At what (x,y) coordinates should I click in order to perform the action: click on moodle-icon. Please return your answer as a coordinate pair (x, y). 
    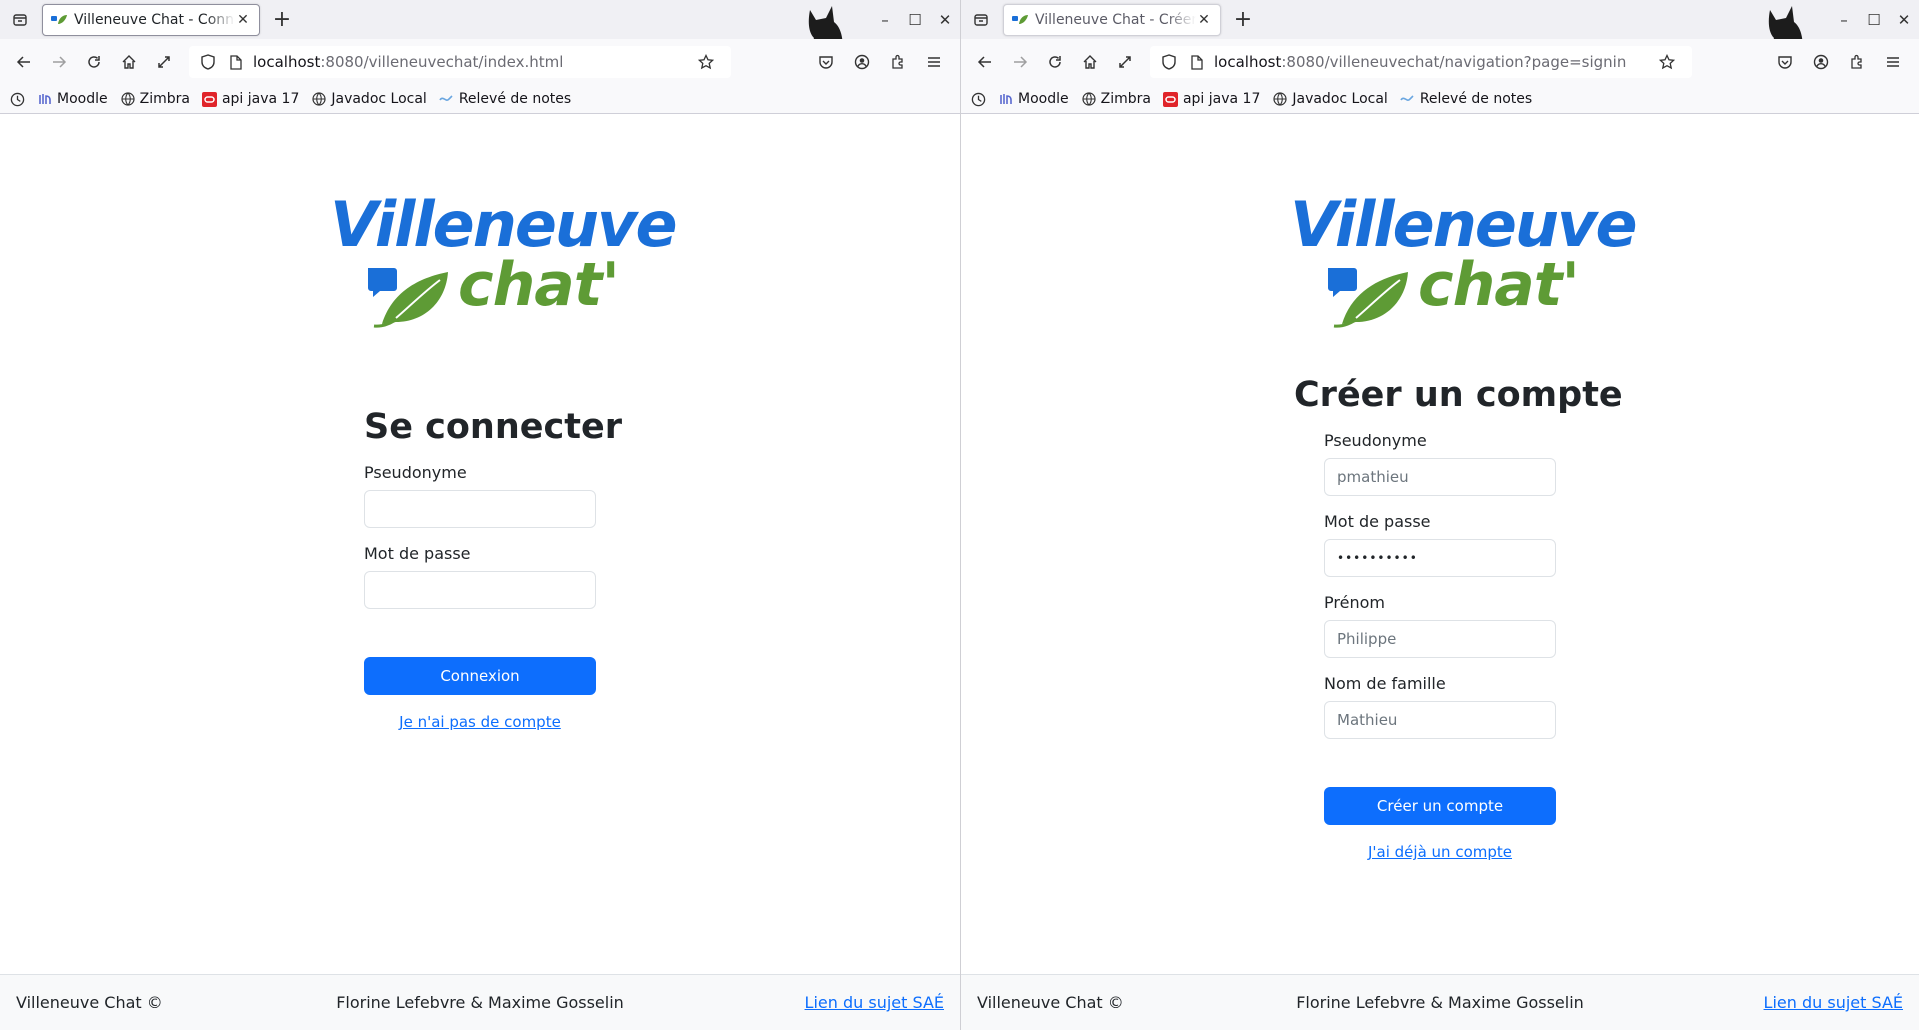
    Looking at the image, I should click on (45, 99).